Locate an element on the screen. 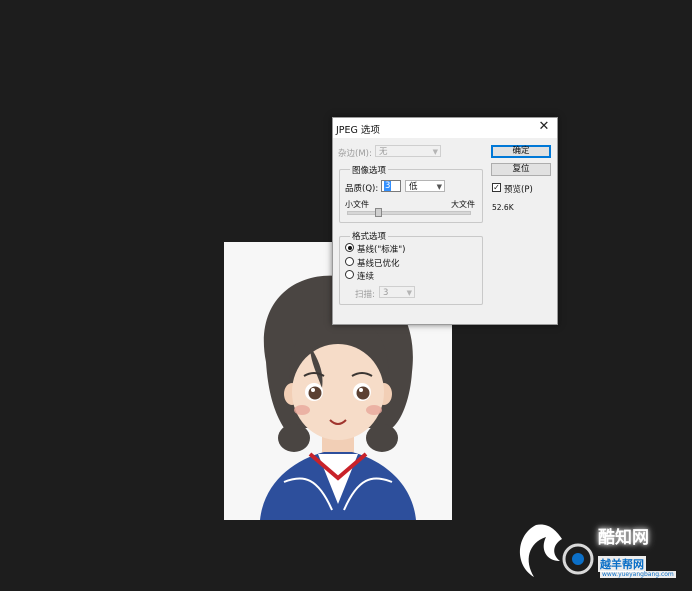 The height and width of the screenshot is (591, 692). format-options-title: 格式选项 is located at coordinates (369, 236).